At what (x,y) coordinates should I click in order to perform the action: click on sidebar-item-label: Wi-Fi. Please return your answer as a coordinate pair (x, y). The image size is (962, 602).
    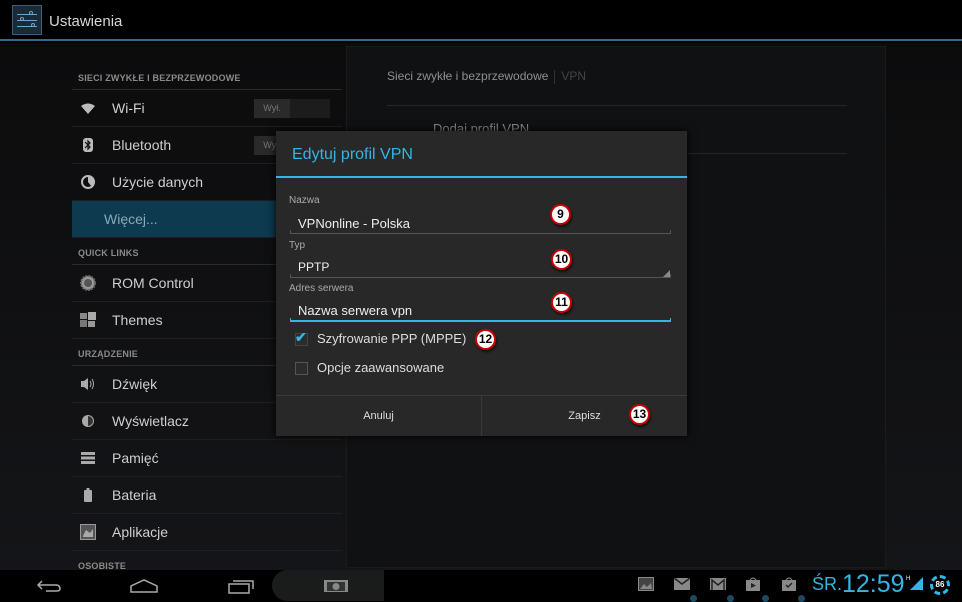
    Looking at the image, I should click on (128, 108).